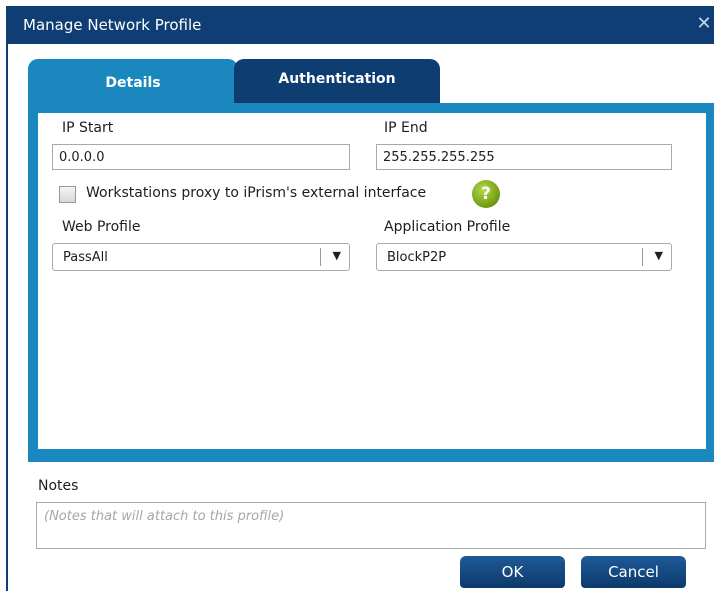  I want to click on title-bar: Manage Network Profile ✕, so click(361, 25).